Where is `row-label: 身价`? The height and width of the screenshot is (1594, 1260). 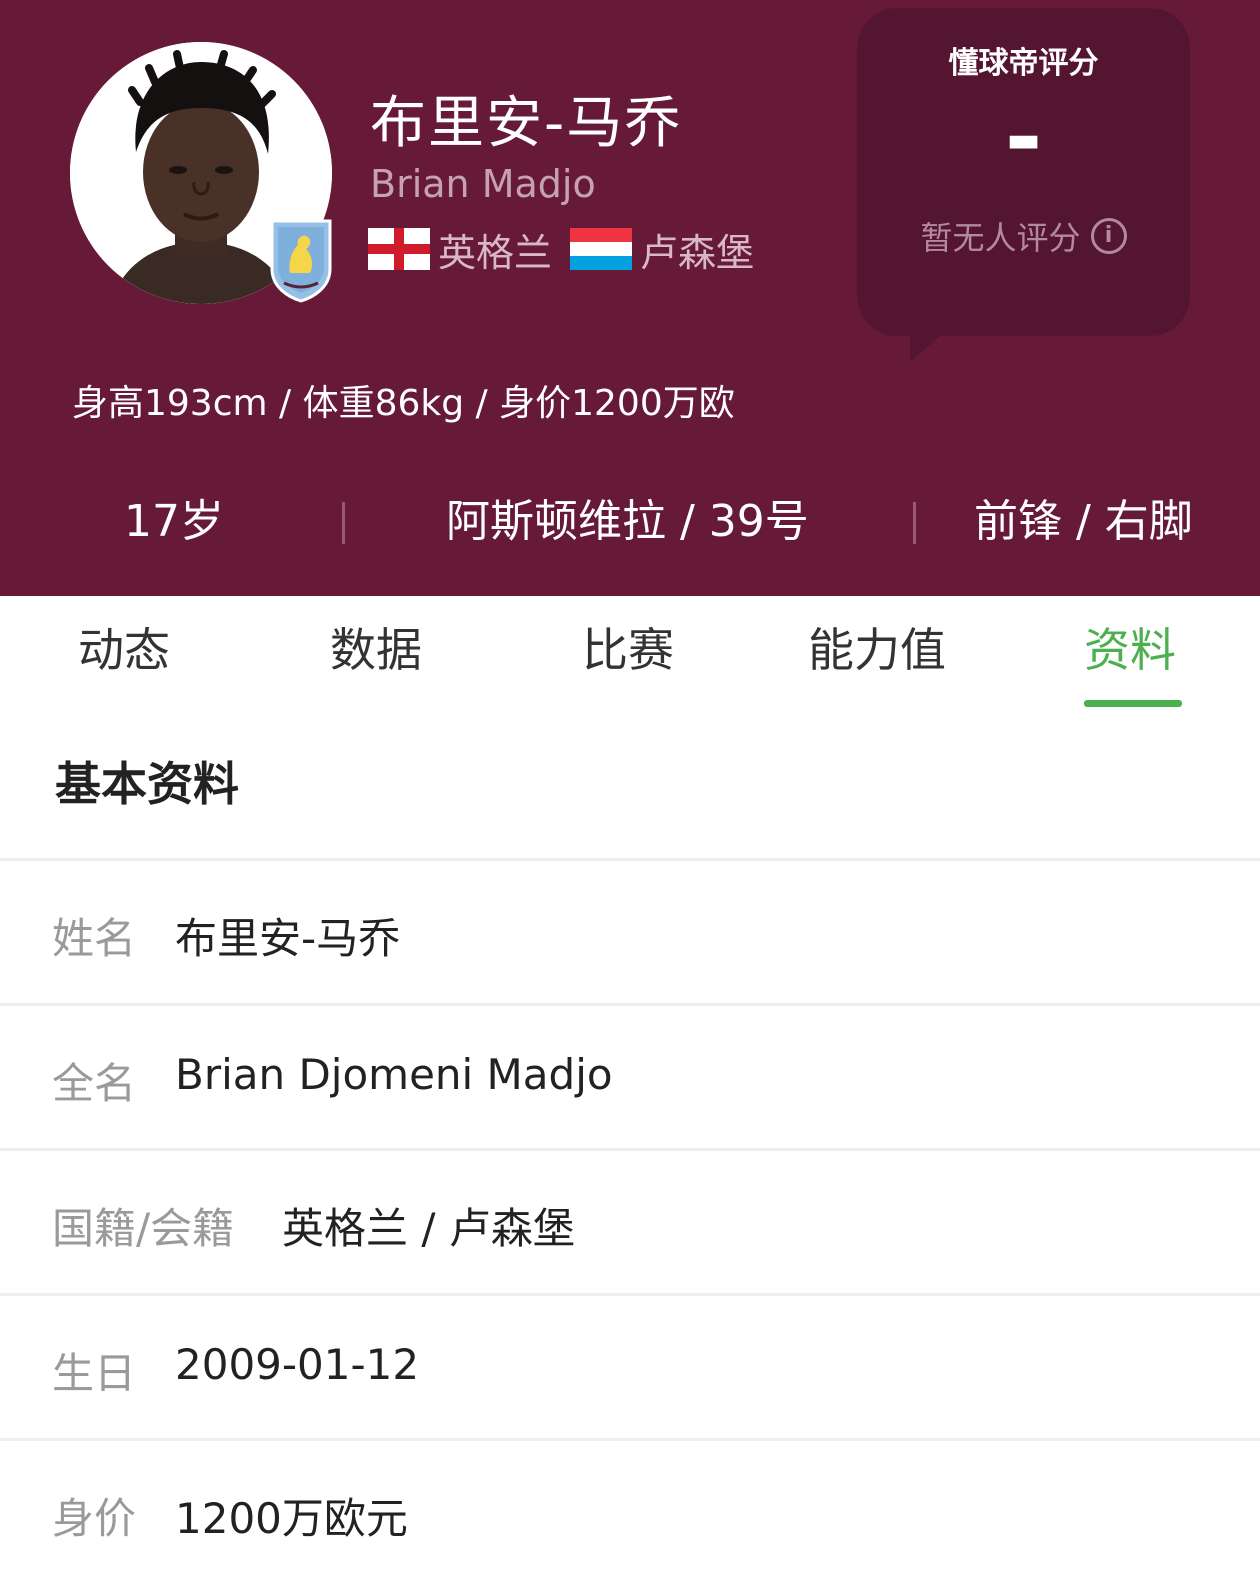 row-label: 身价 is located at coordinates (94, 1518).